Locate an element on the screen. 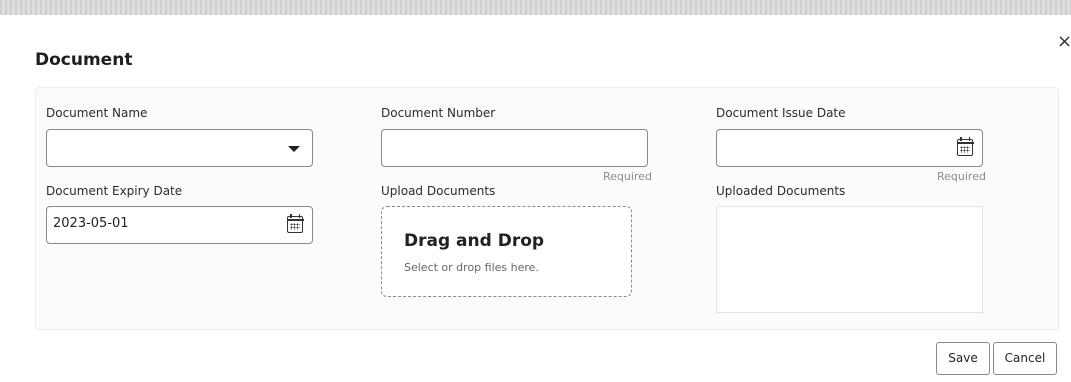  document-number-required-hint: Required is located at coordinates (627, 176).